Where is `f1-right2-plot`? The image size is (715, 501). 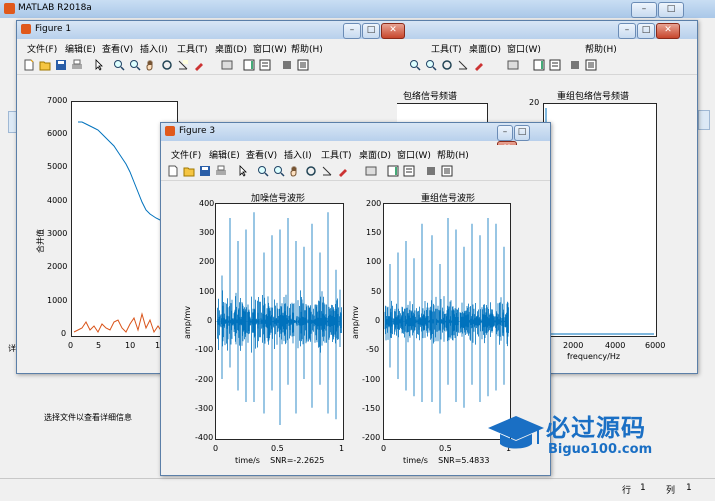
f1-right2-plot is located at coordinates (599, 221).